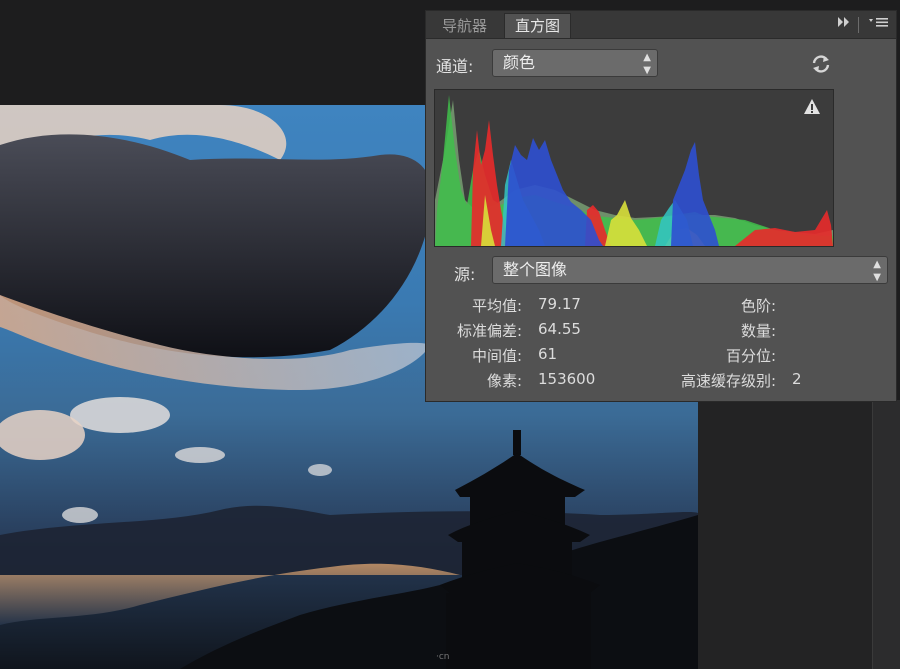  I want to click on tab-separator, so click(858, 25).